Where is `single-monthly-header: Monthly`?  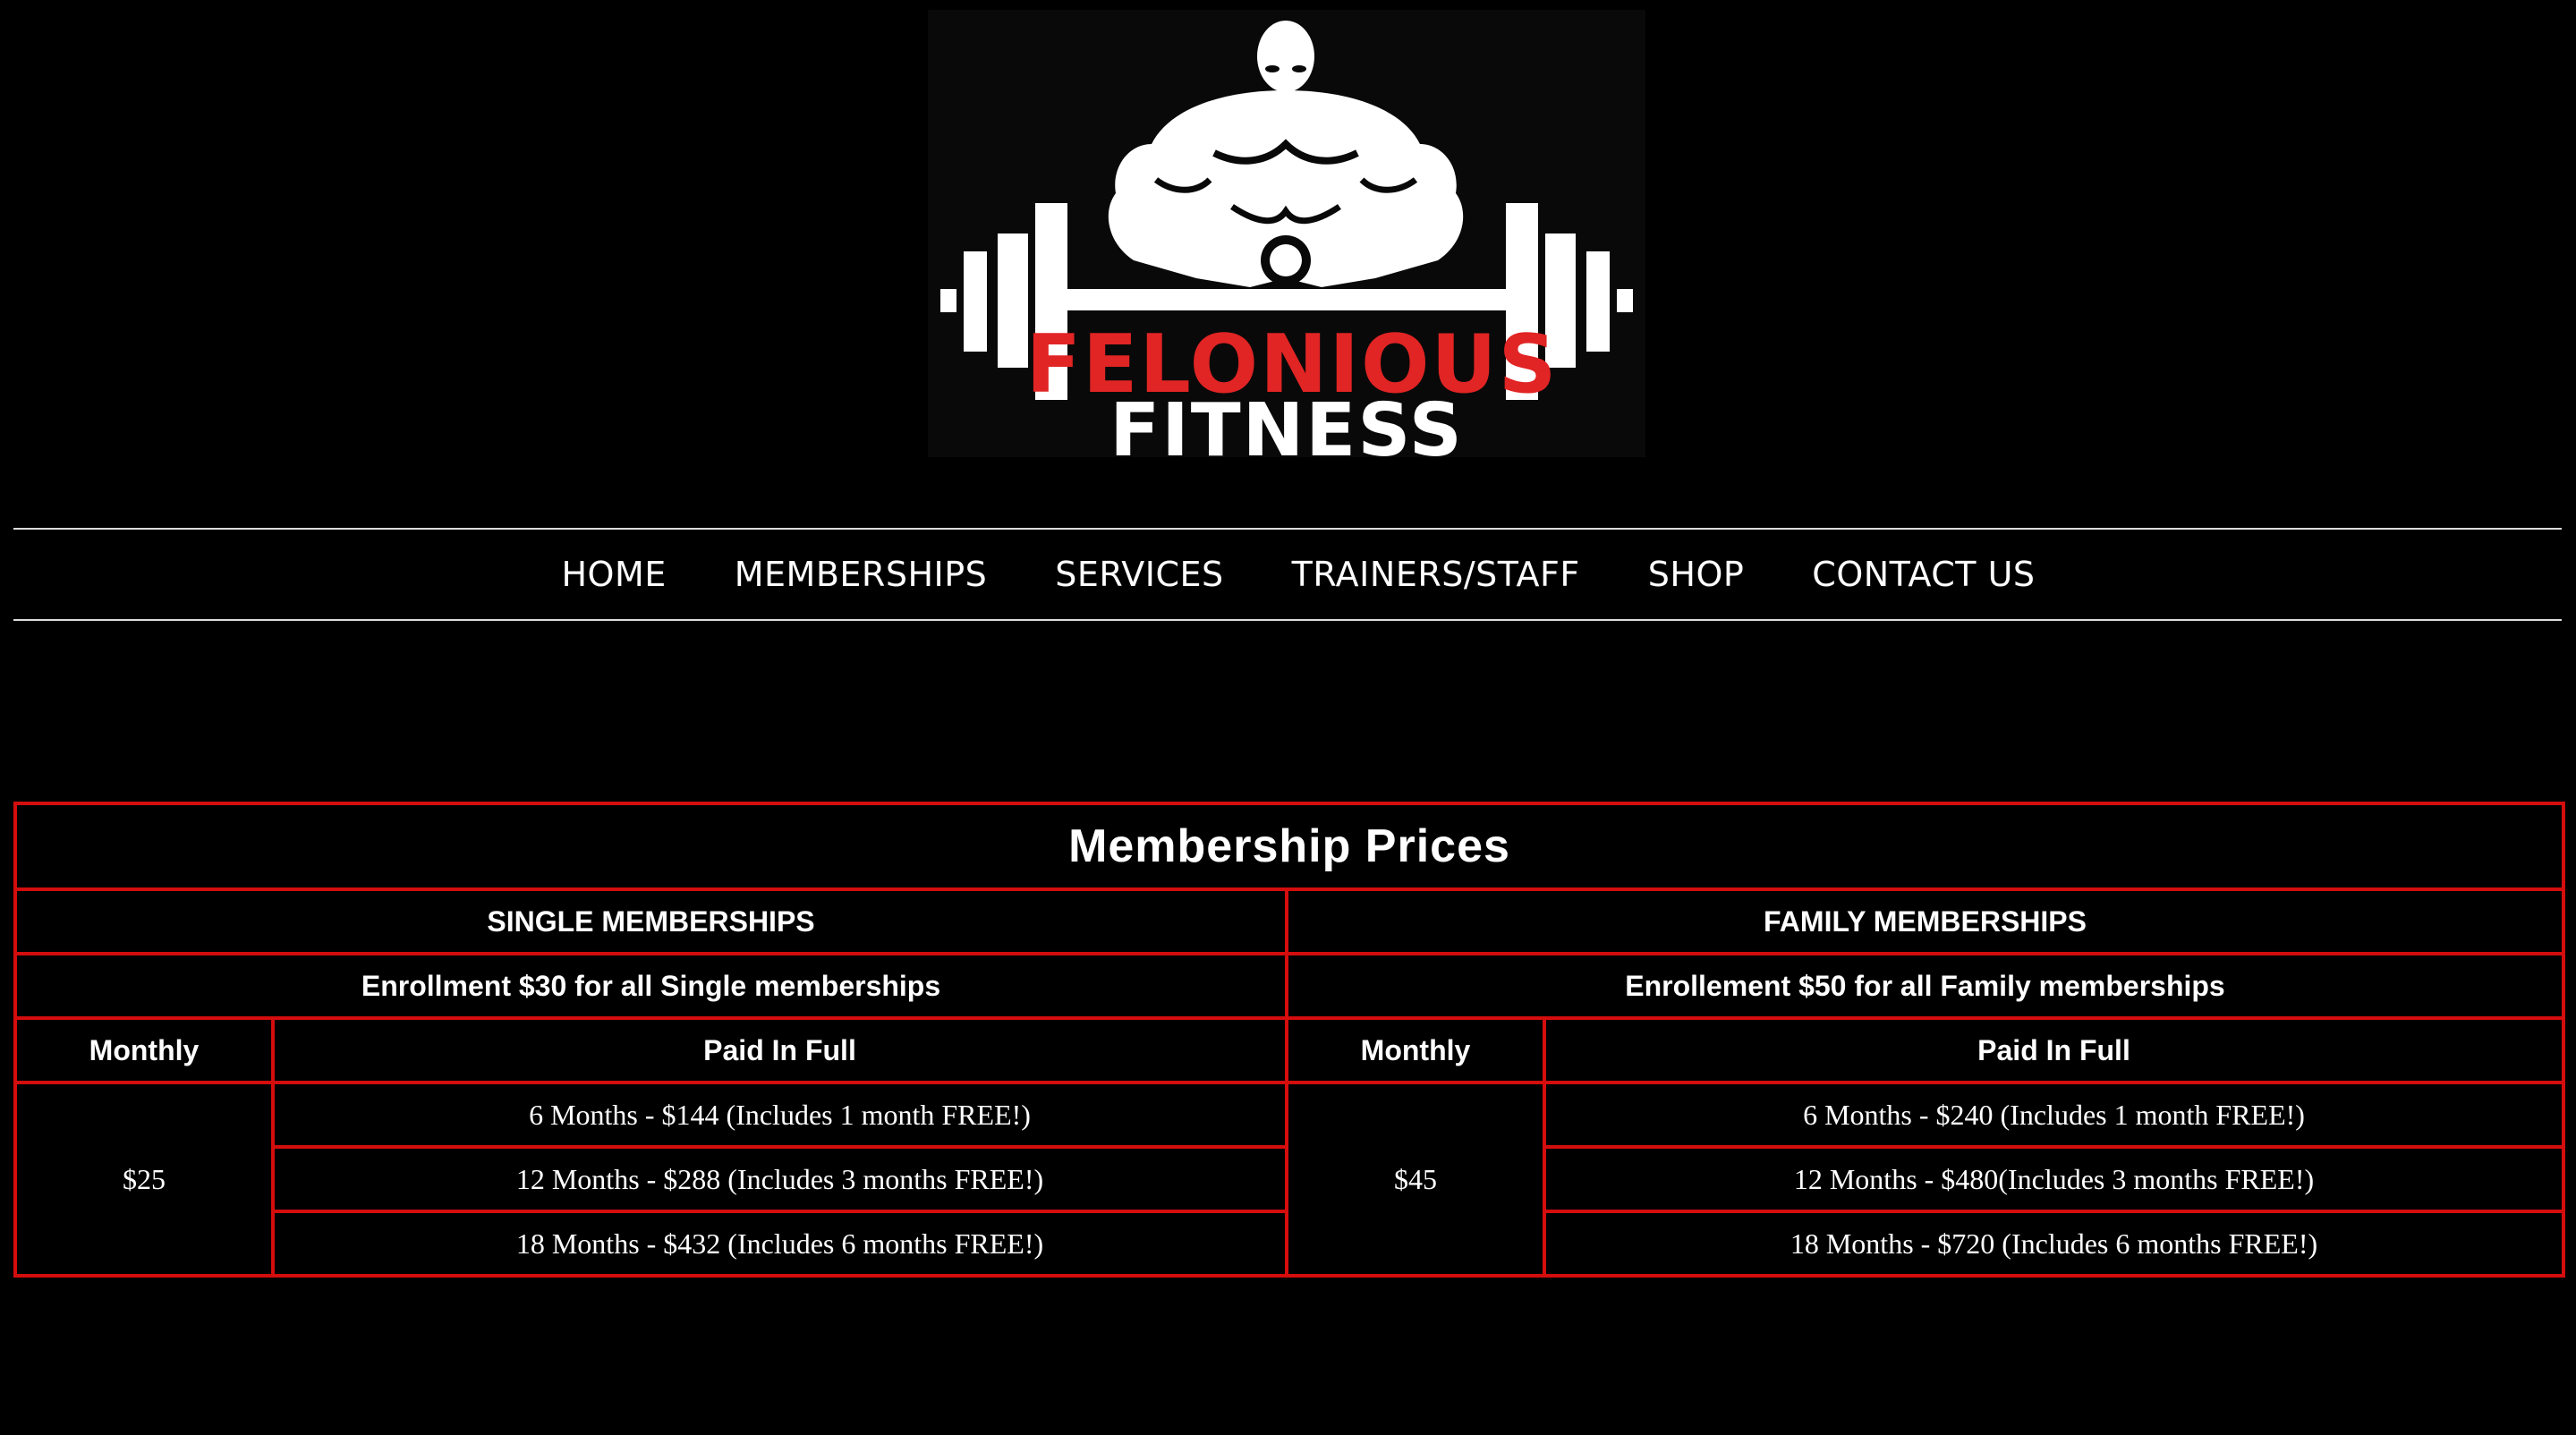 single-monthly-header: Monthly is located at coordinates (144, 1050).